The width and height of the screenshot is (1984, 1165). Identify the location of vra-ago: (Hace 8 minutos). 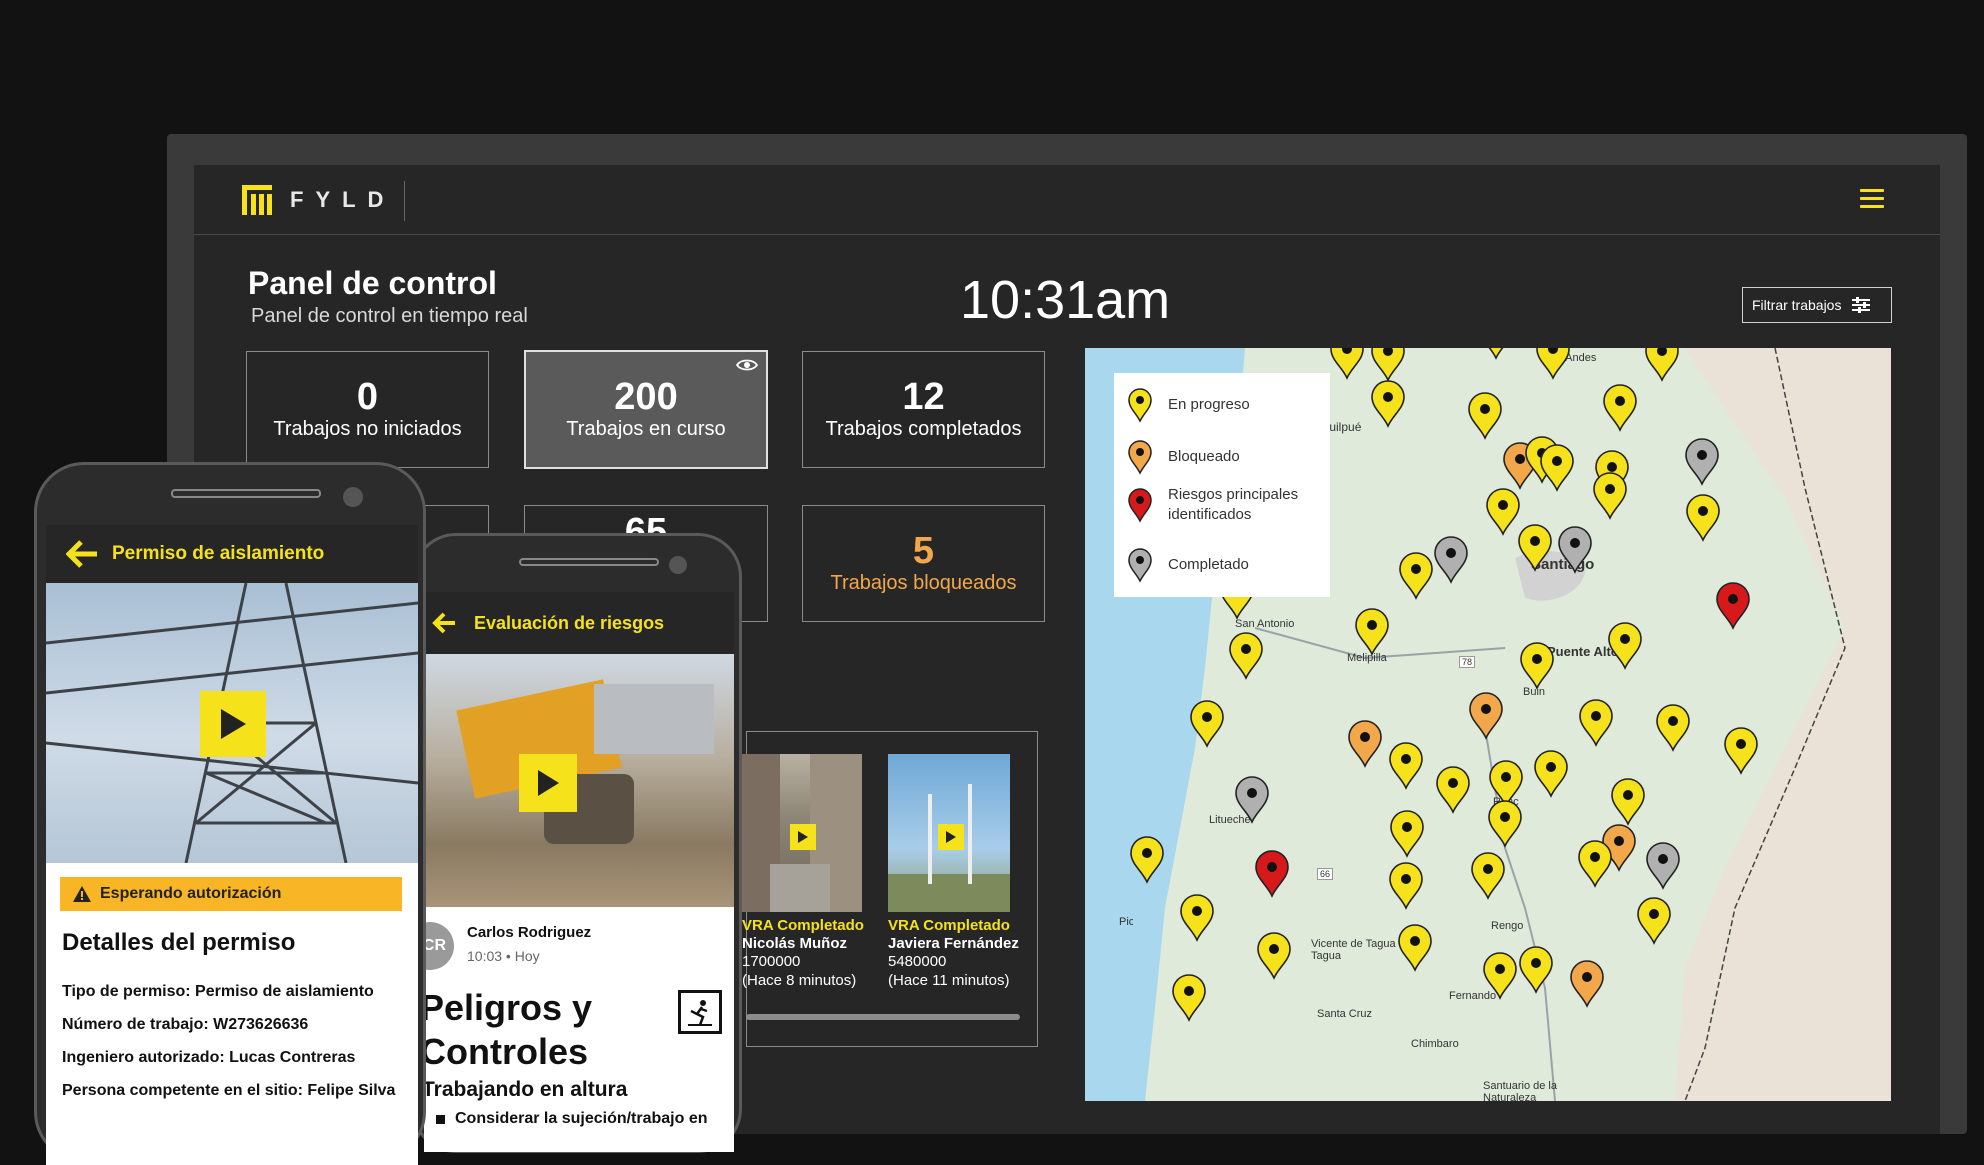
(799, 980).